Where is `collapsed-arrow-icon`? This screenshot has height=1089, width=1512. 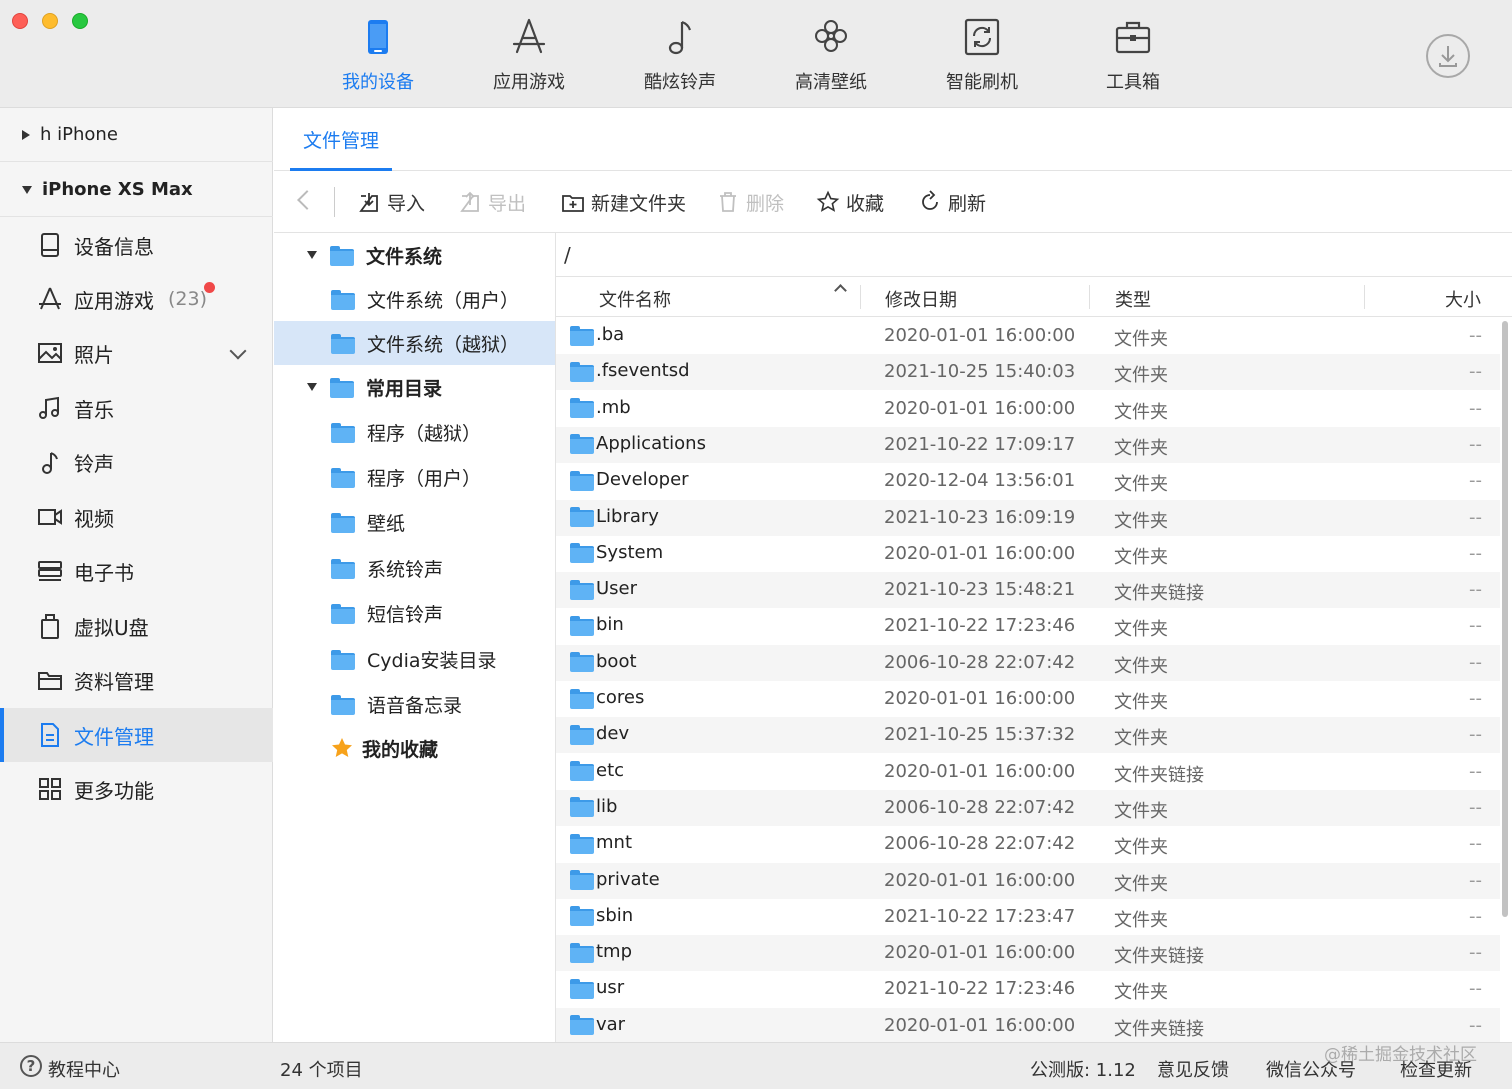
collapsed-arrow-icon is located at coordinates (26, 134).